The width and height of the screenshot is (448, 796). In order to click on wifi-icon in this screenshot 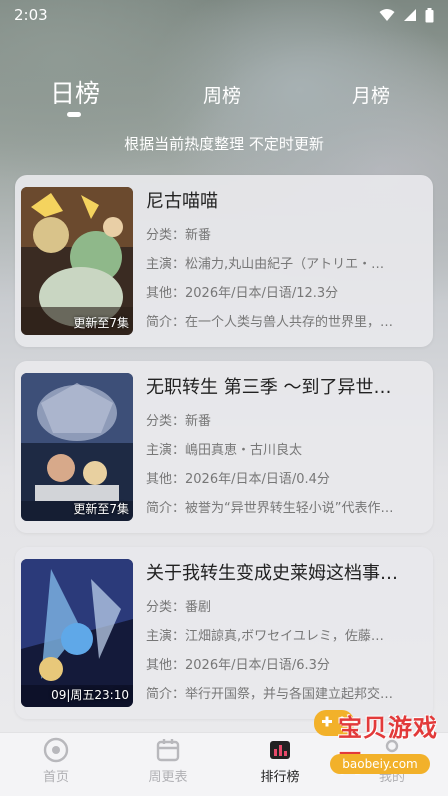, I will do `click(387, 15)`.